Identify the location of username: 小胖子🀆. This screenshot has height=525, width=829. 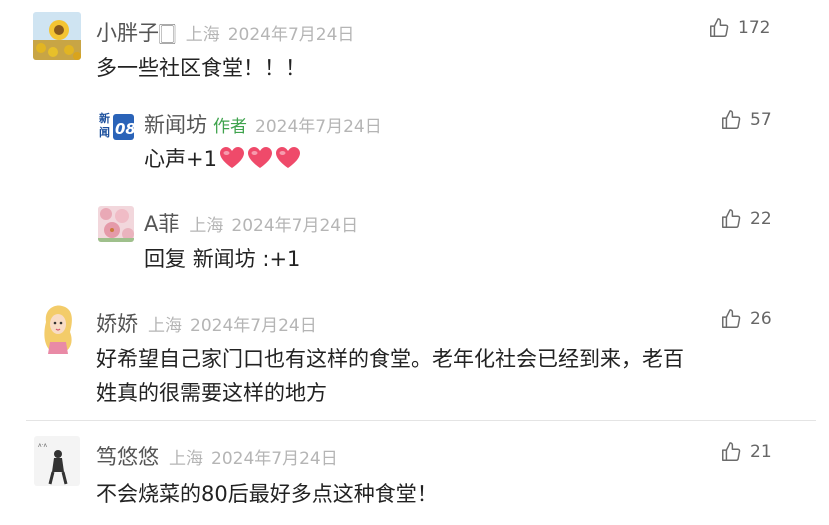
(136, 32).